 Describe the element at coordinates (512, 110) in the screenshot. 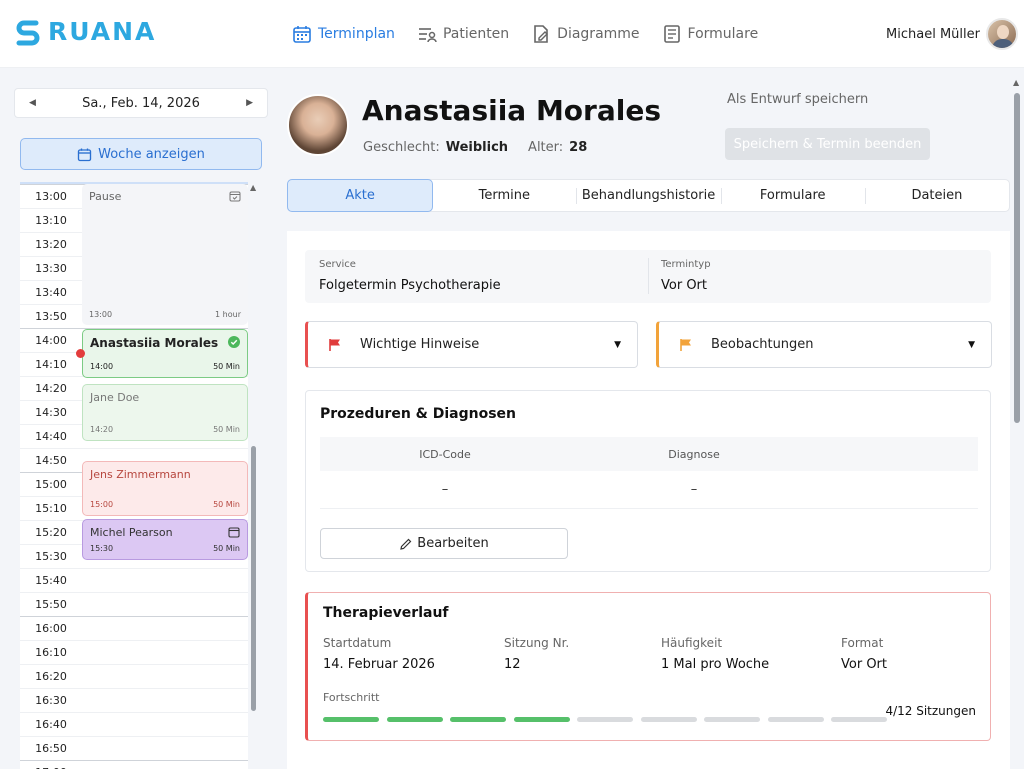

I see `patient-name: Anastasiia Morales` at that location.